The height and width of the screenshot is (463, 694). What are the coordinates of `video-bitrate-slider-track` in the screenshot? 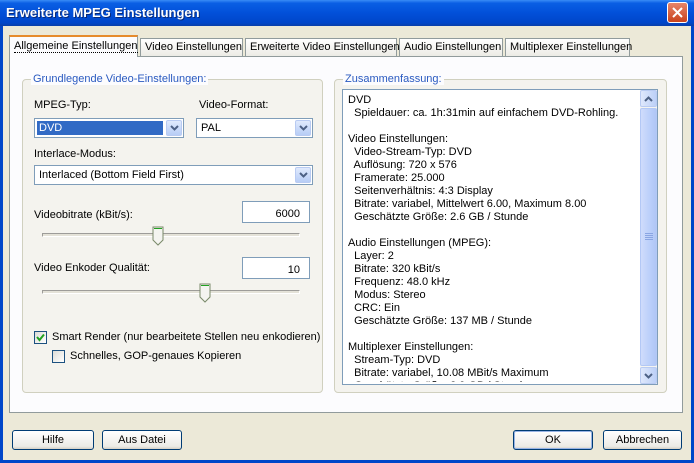 It's located at (171, 235).